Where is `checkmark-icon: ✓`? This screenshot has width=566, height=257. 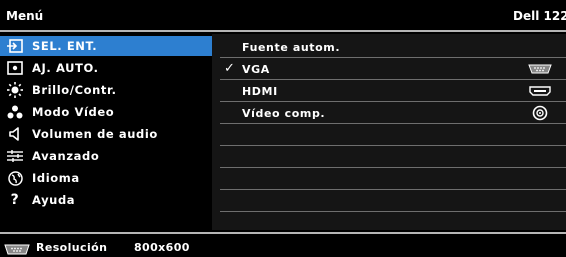
checkmark-icon: ✓ is located at coordinates (229, 68).